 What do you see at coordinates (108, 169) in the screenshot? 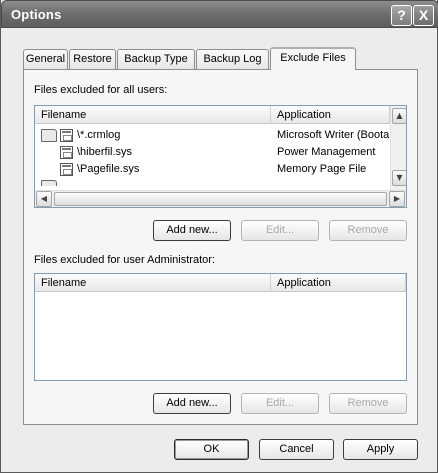
I see `filename-cell: \Pagefile.sys` at bounding box center [108, 169].